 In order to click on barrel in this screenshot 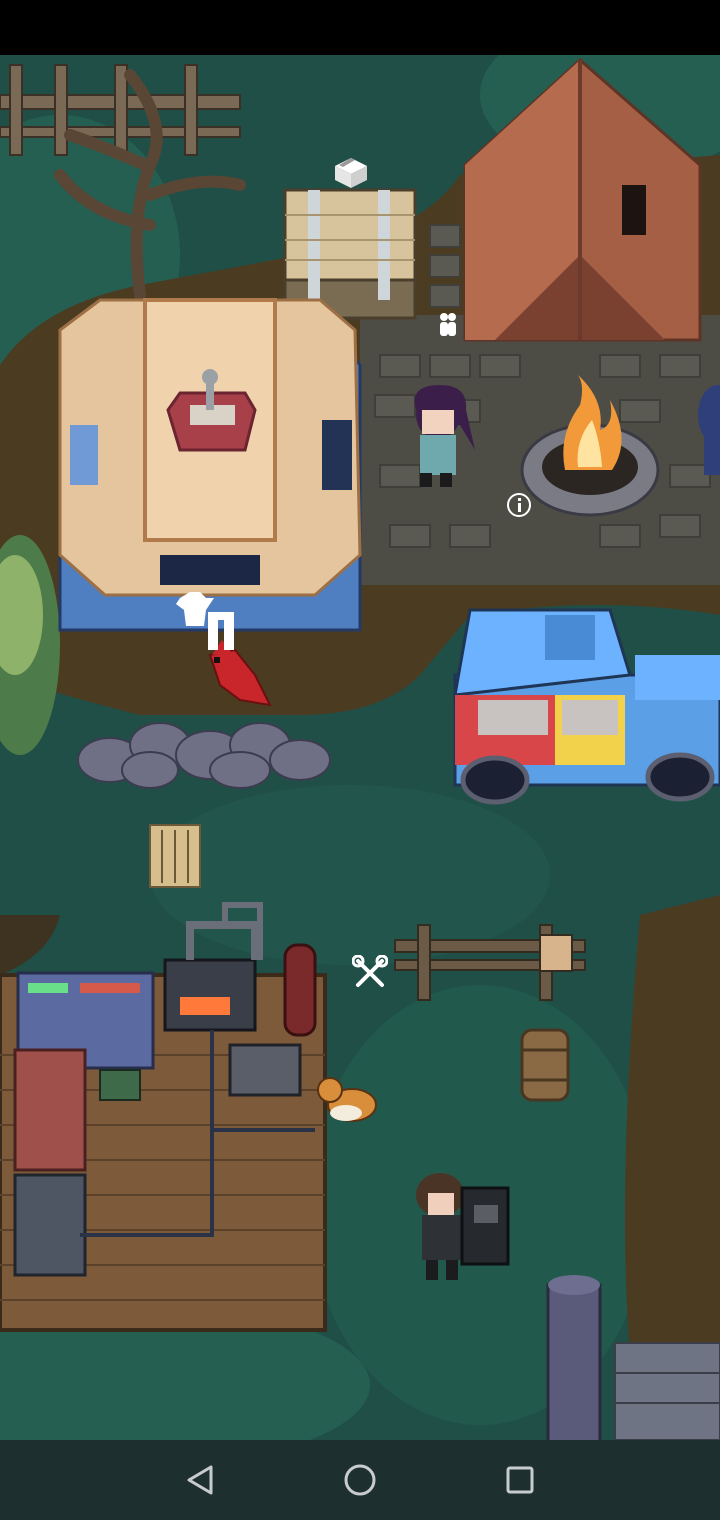, I will do `click(545, 1065)`.